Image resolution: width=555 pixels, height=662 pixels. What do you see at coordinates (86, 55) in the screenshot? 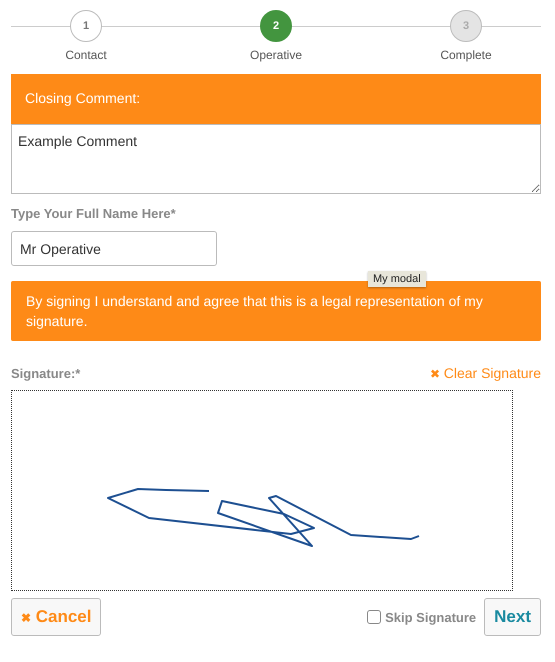
I see `step-label: Contact` at bounding box center [86, 55].